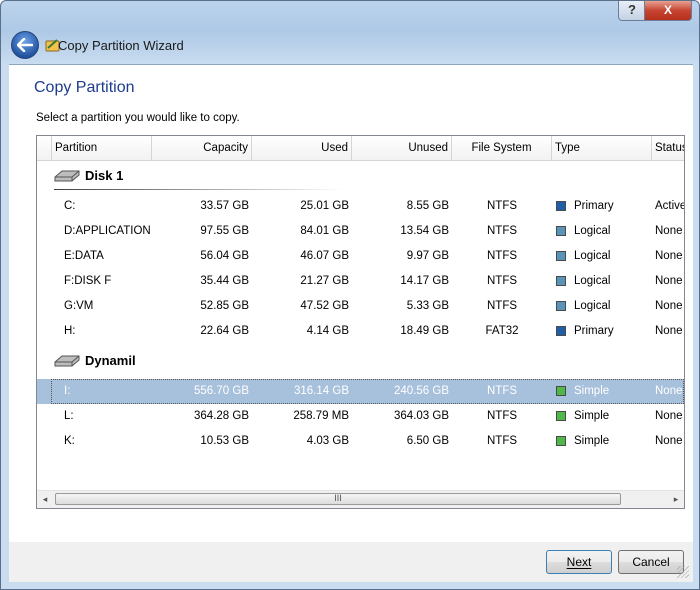 This screenshot has height=590, width=700. I want to click on partition-name: K:, so click(69, 441).